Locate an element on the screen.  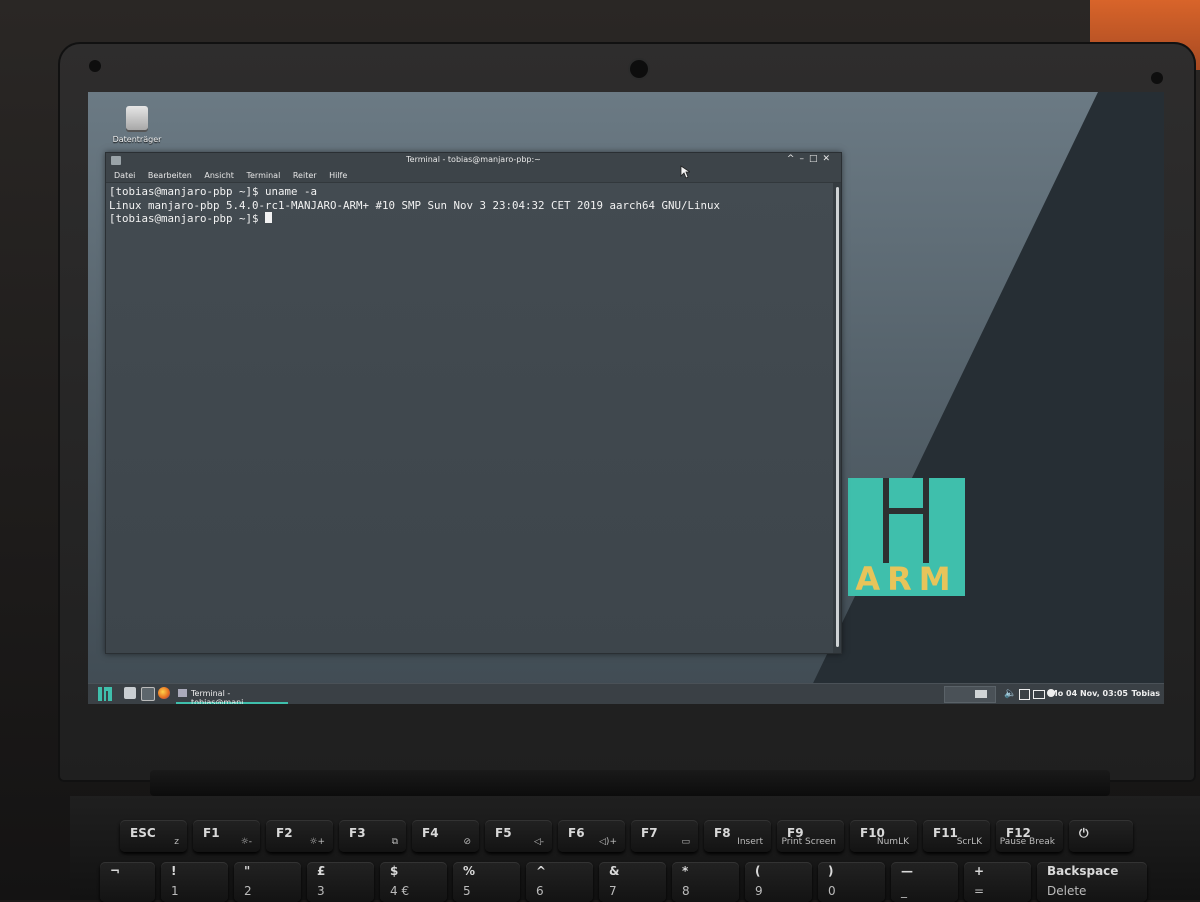
key-label: F2 is located at coordinates (284, 833).